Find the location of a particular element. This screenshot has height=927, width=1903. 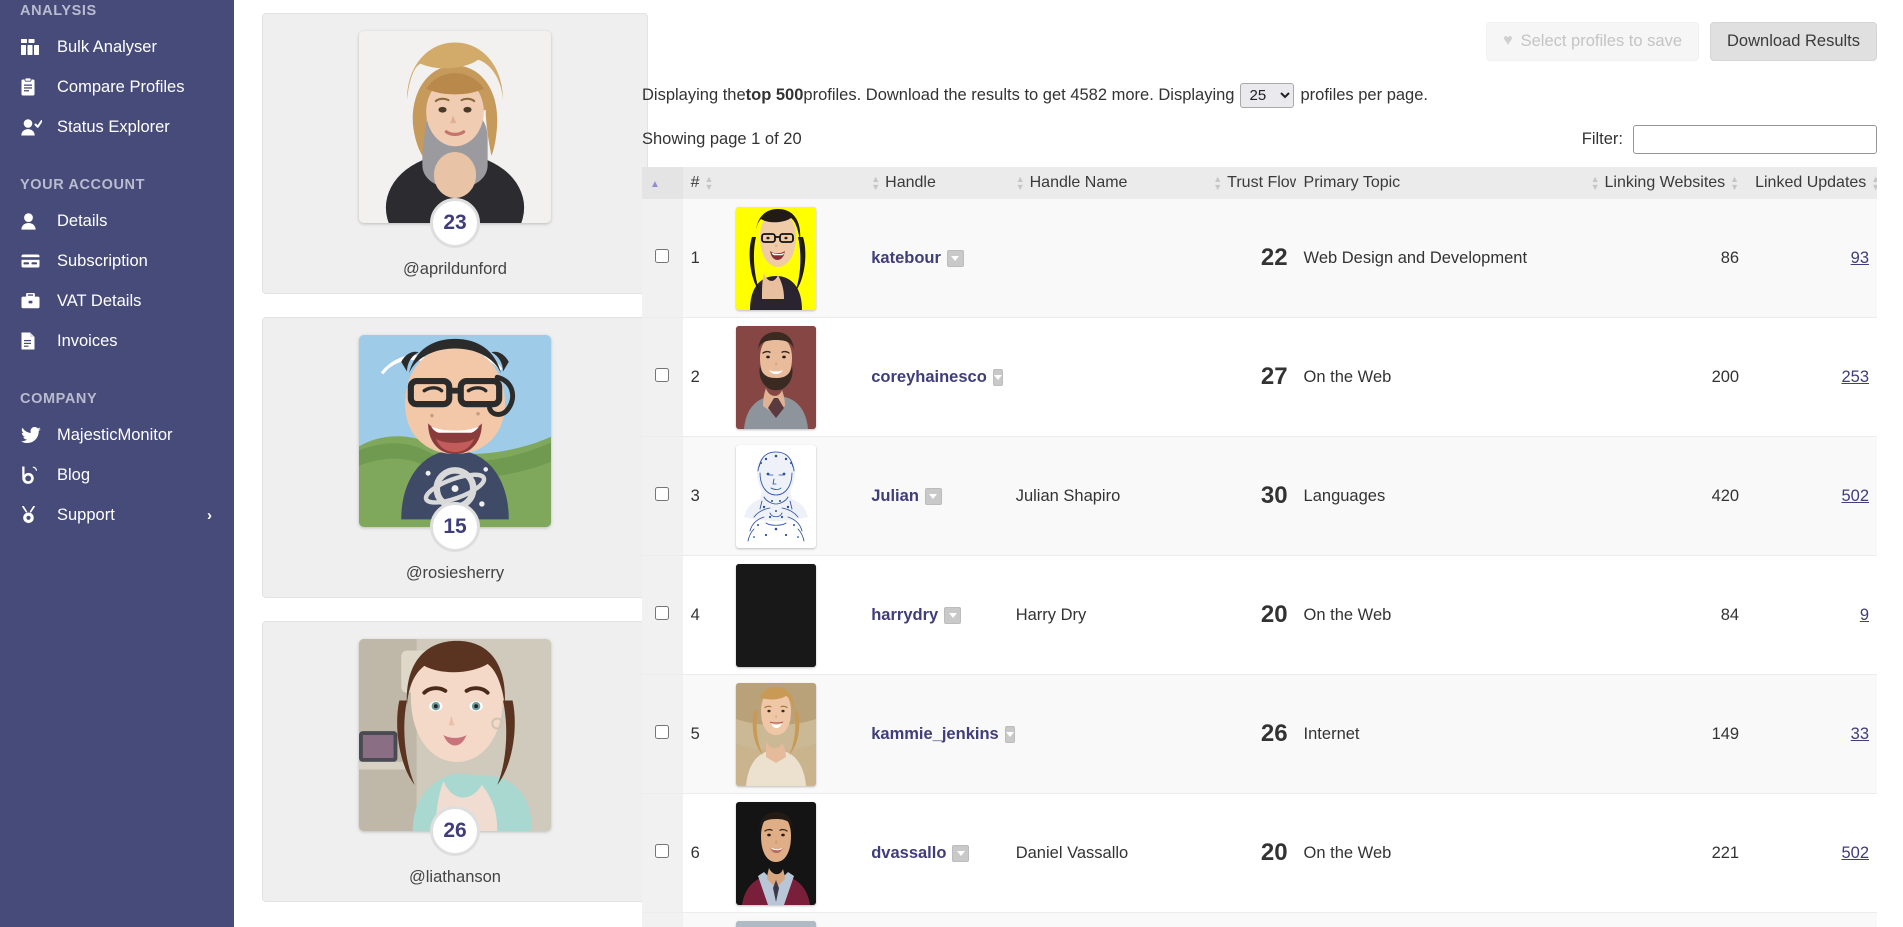

row-linking-websites: 420 is located at coordinates (1662, 496).